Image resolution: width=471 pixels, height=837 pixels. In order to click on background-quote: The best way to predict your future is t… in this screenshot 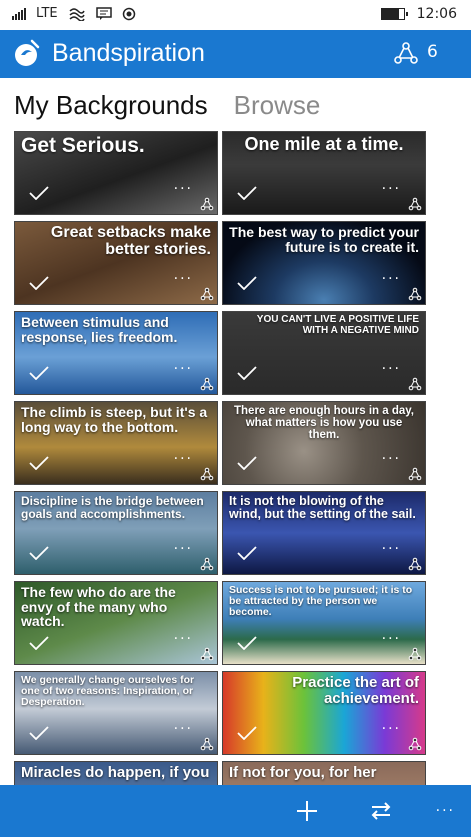, I will do `click(324, 239)`.